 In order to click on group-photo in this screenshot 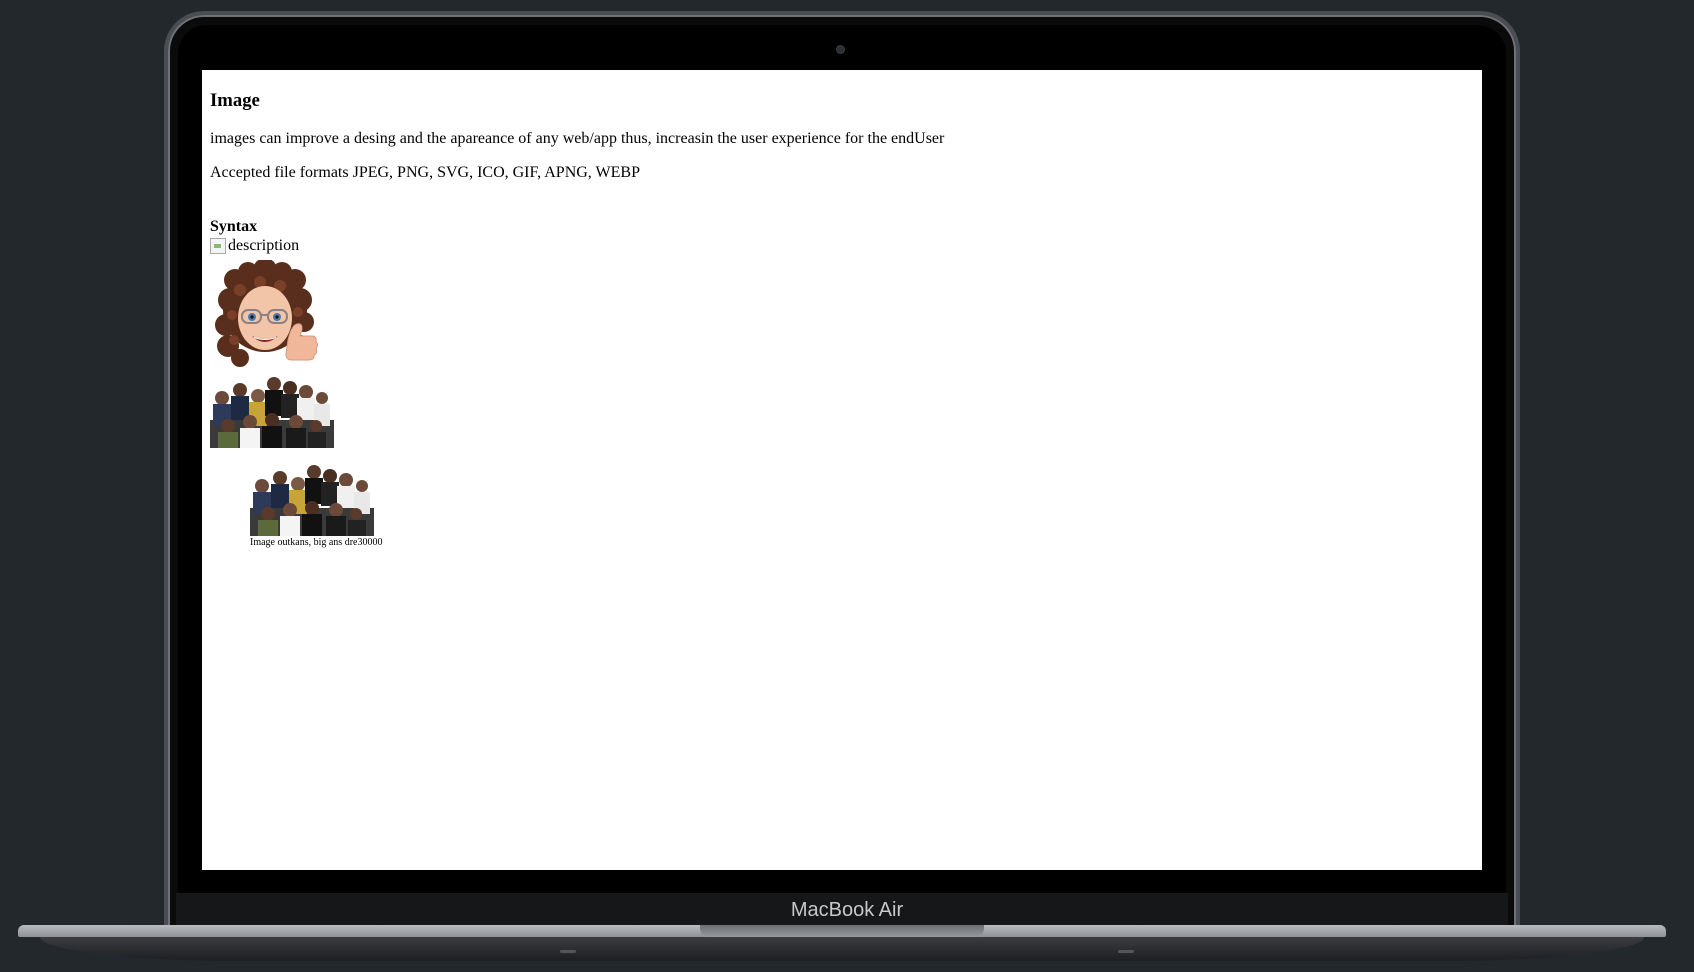, I will do `click(272, 412)`.